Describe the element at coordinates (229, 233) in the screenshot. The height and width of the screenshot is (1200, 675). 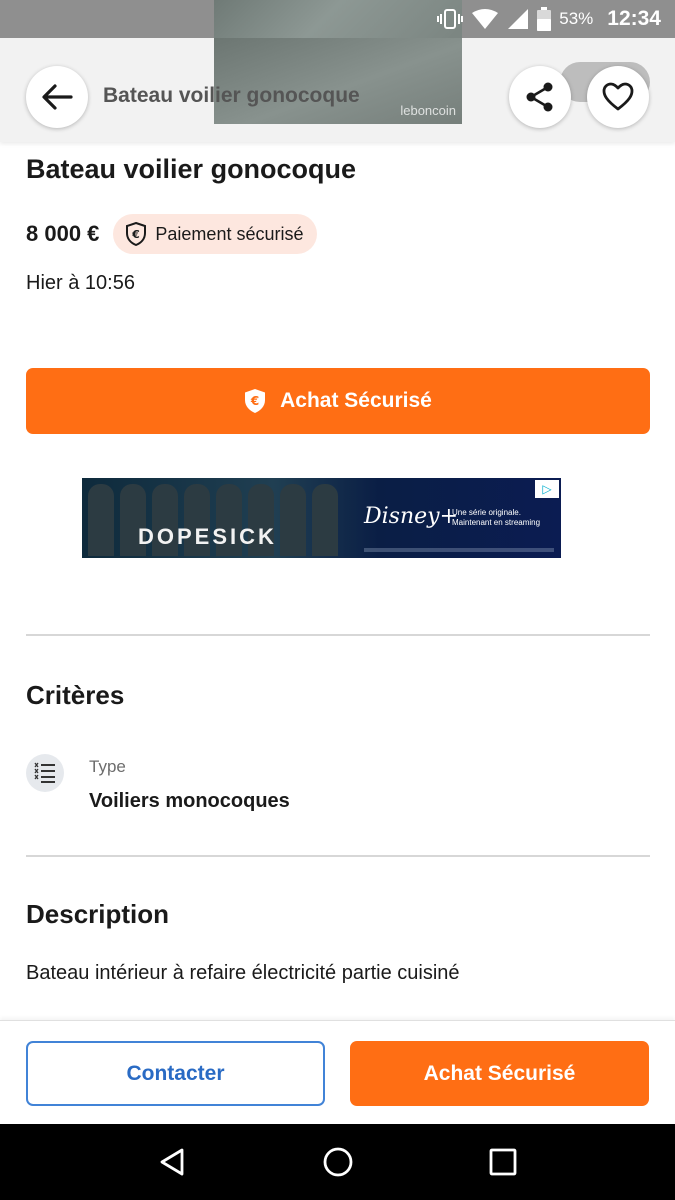
I see `secure-payment-label: Paiement sécurisé` at that location.